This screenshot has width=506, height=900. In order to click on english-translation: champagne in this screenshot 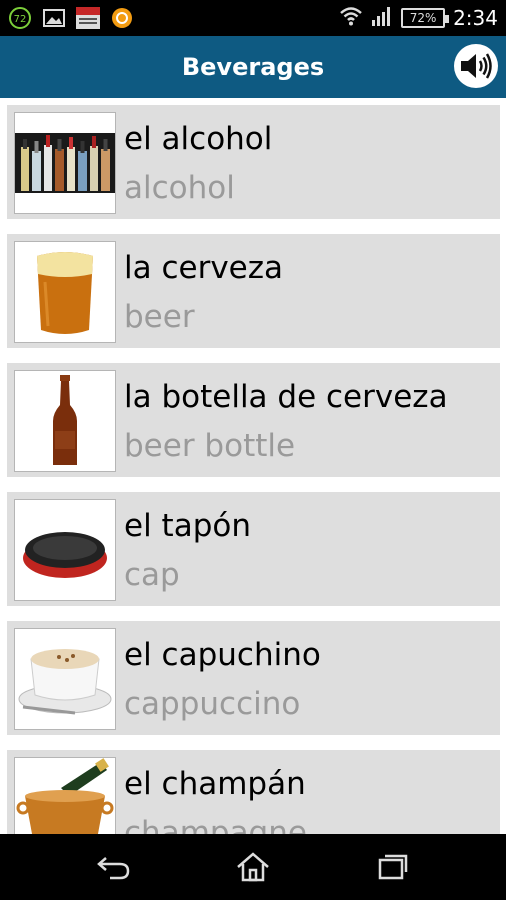, I will do `click(215, 824)`.